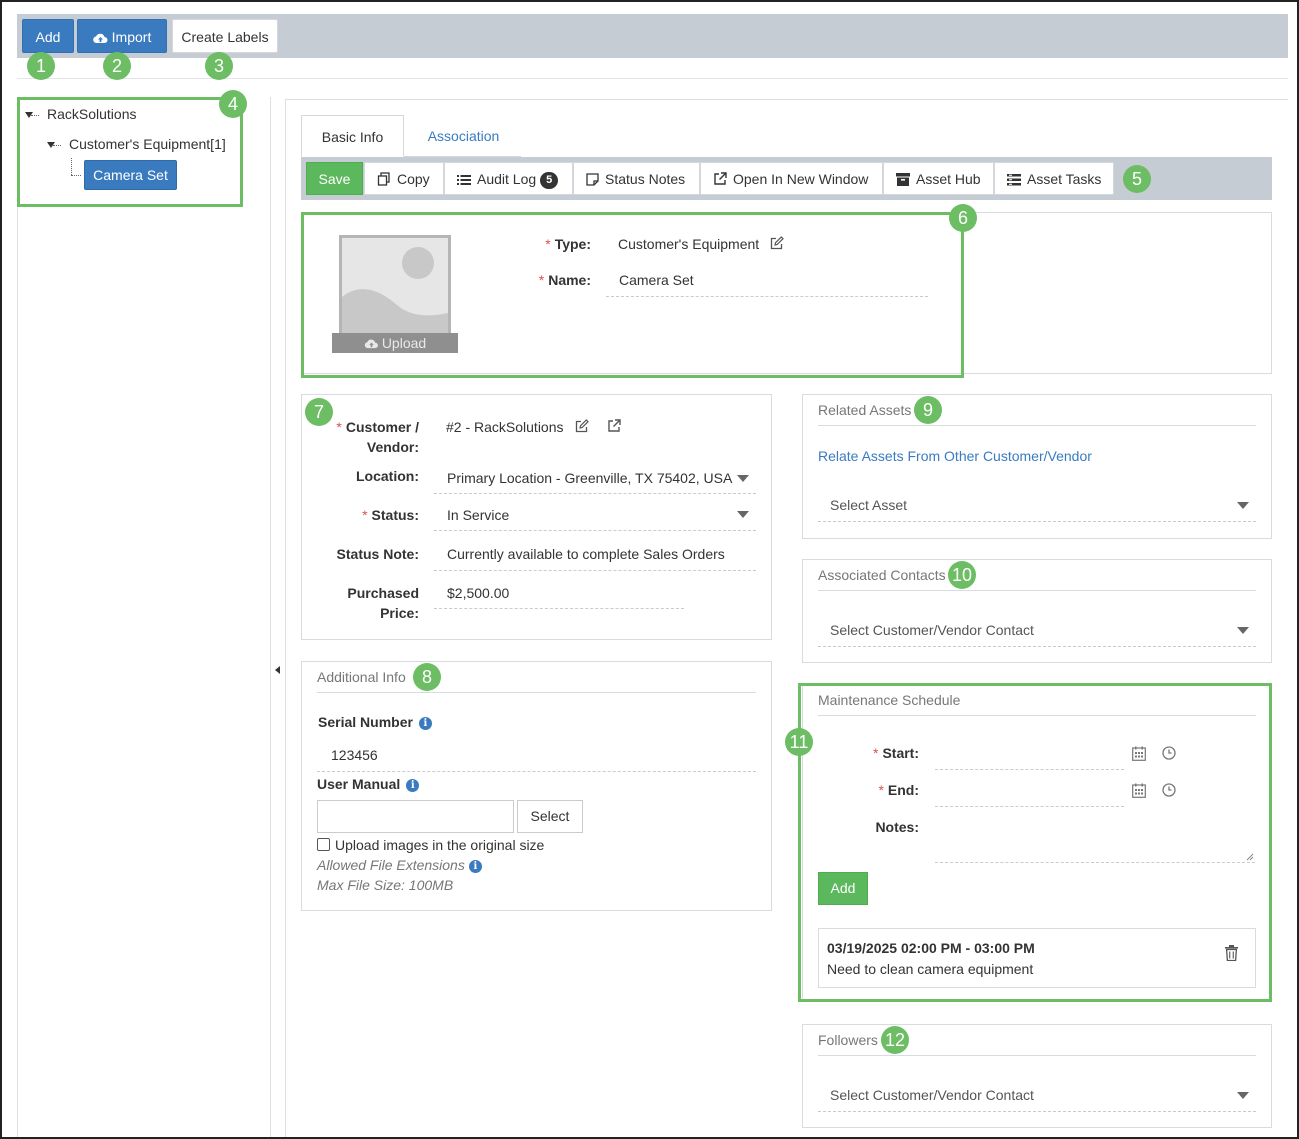 The width and height of the screenshot is (1299, 1139). Describe the element at coordinates (799, 742) in the screenshot. I see `callout-11: 11` at that location.